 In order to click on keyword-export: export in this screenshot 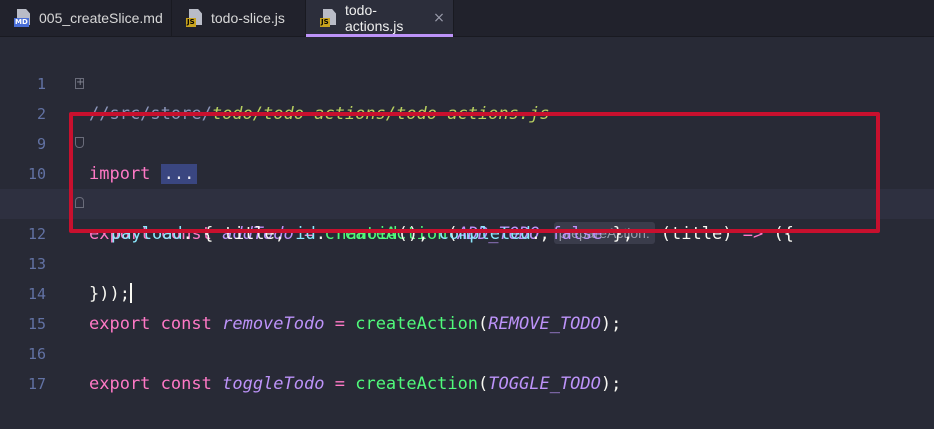, I will do `click(120, 384)`.